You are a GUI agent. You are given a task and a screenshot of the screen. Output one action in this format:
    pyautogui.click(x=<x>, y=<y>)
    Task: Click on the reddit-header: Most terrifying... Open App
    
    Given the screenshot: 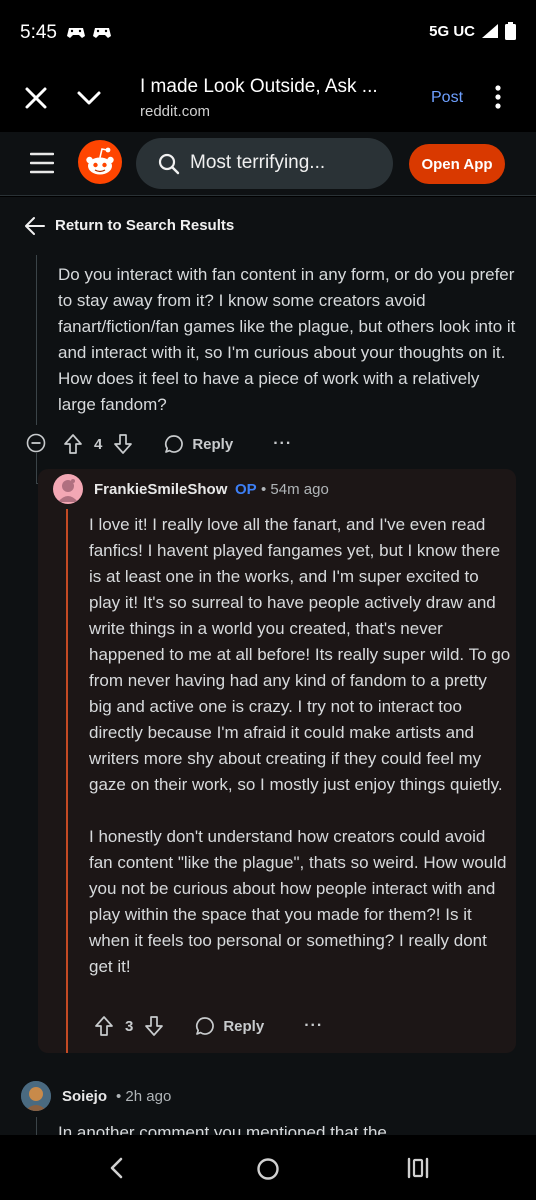 What is the action you would take?
    pyautogui.click(x=268, y=164)
    